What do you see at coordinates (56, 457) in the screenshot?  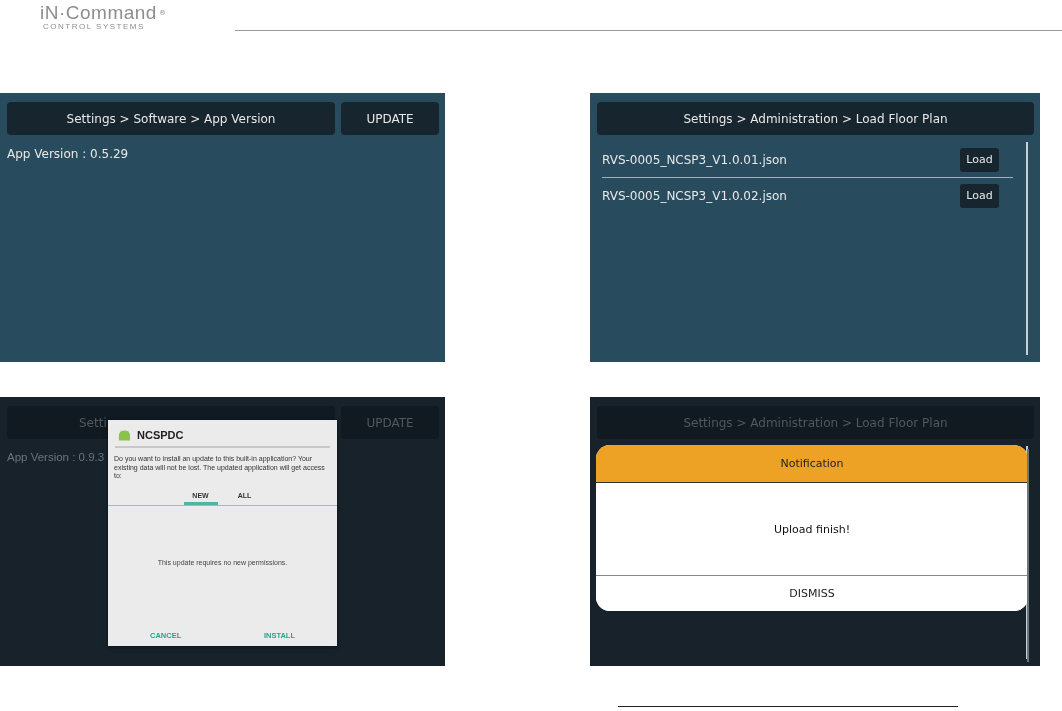 I see `app-version-text: App Version : 0.9.3` at bounding box center [56, 457].